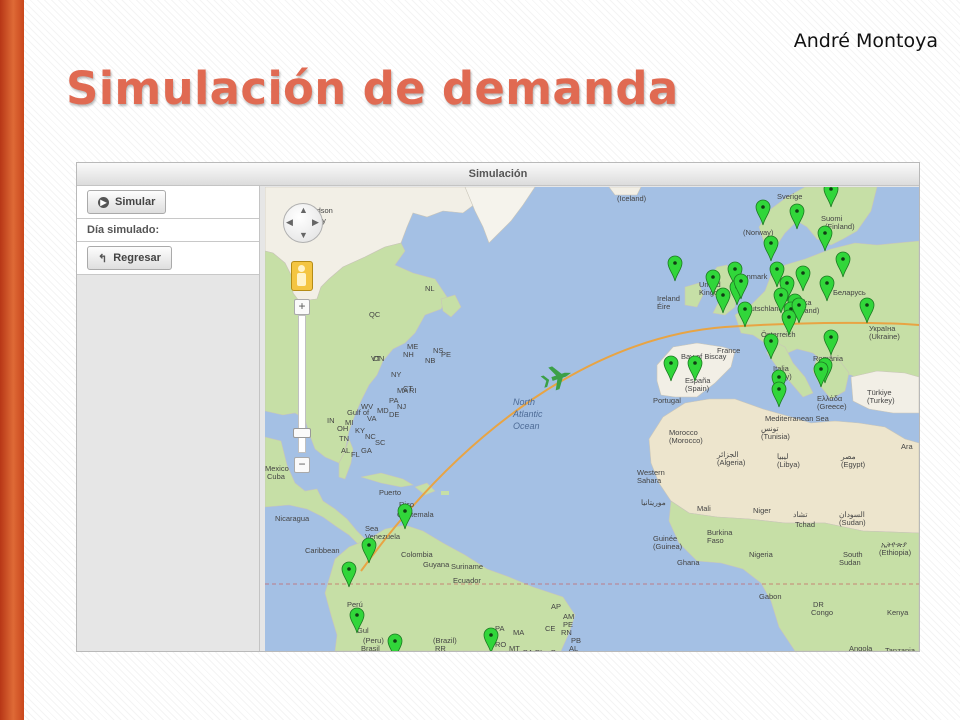 The width and height of the screenshot is (960, 720). What do you see at coordinates (797, 418) in the screenshot?
I see `place-label: Mediterranean Sea` at bounding box center [797, 418].